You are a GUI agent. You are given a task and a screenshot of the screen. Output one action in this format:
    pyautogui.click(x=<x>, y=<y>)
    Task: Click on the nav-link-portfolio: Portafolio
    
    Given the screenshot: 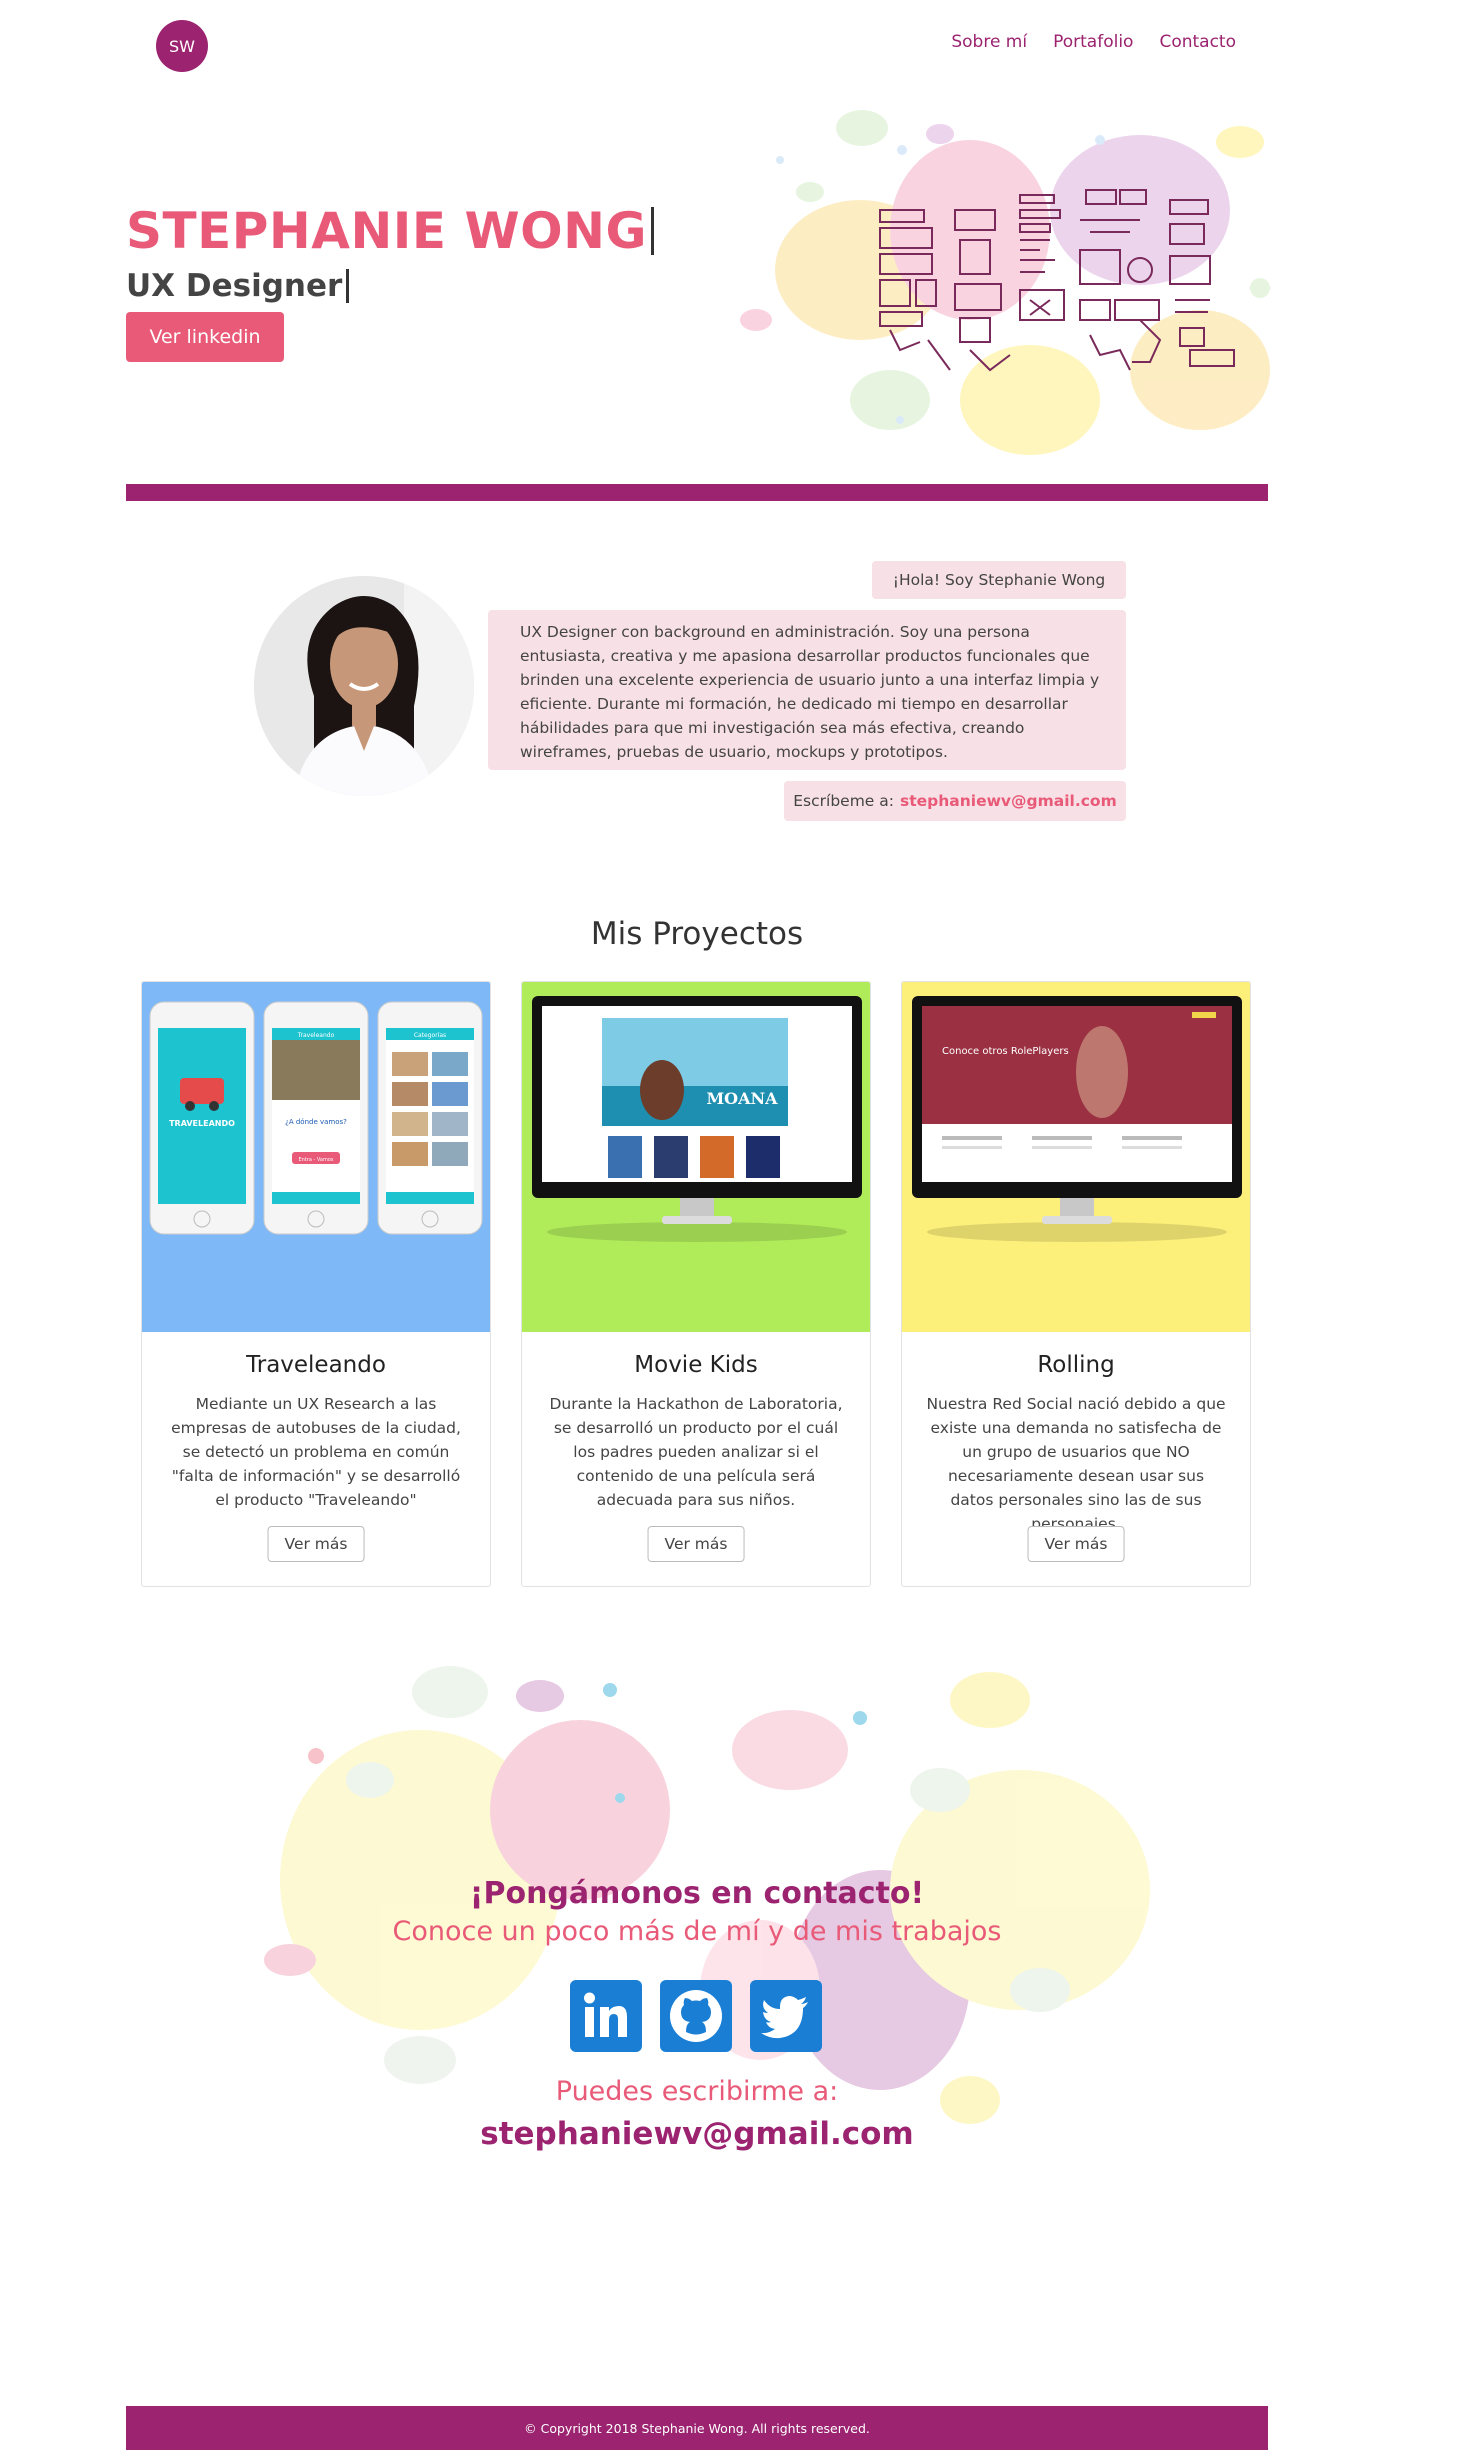 What is the action you would take?
    pyautogui.click(x=1093, y=42)
    